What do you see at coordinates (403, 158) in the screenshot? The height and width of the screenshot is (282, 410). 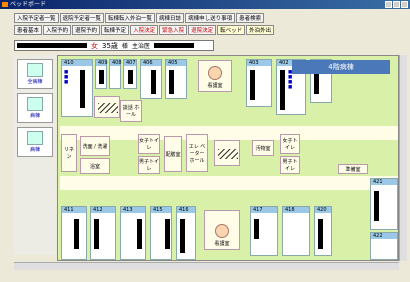 I see `vertical-scrollbar` at bounding box center [403, 158].